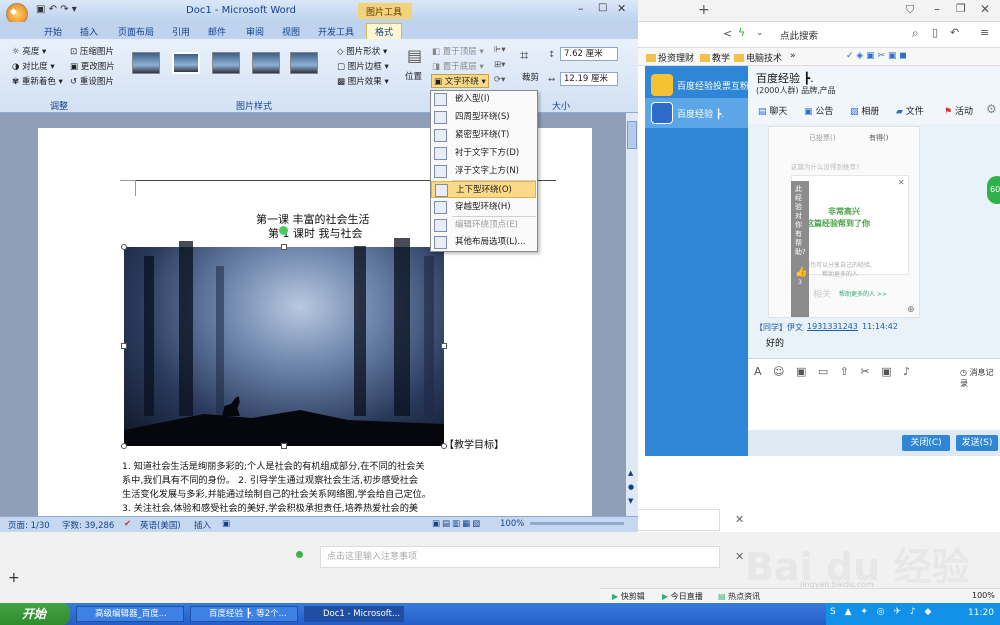  Describe the element at coordinates (882, 612) in the screenshot. I see `tray-icons: S ▲ ✦ ◎ ✈ ♪ ◆` at that location.